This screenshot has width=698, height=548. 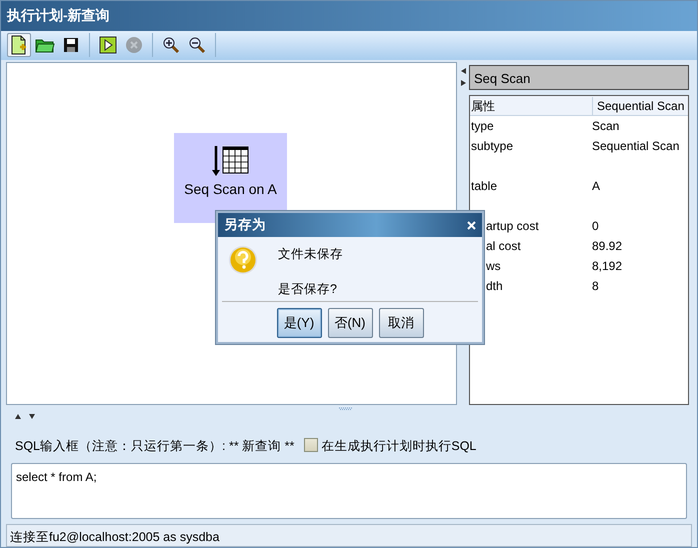 What do you see at coordinates (579, 77) in the screenshot?
I see `node-title: Seq Scan` at bounding box center [579, 77].